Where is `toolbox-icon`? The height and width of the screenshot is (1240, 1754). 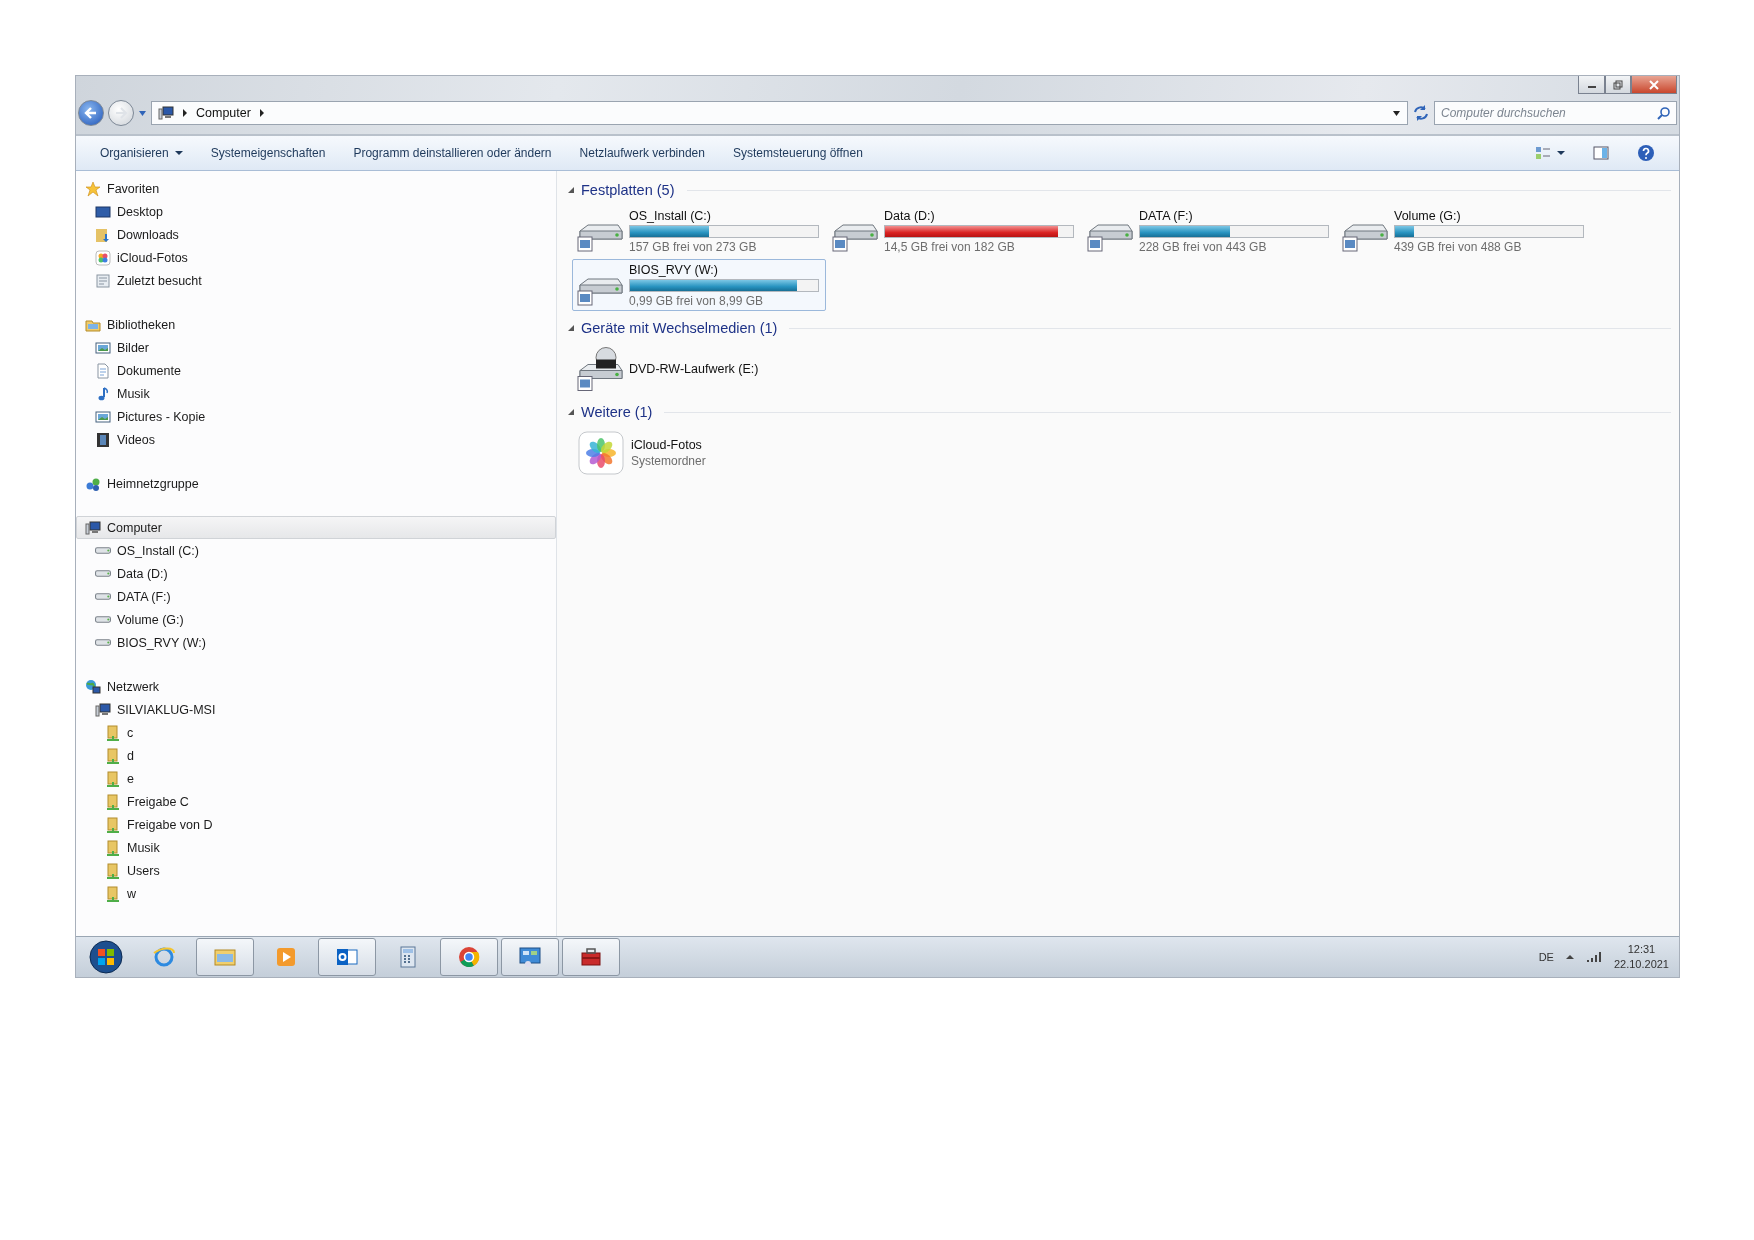
toolbox-icon is located at coordinates (591, 957).